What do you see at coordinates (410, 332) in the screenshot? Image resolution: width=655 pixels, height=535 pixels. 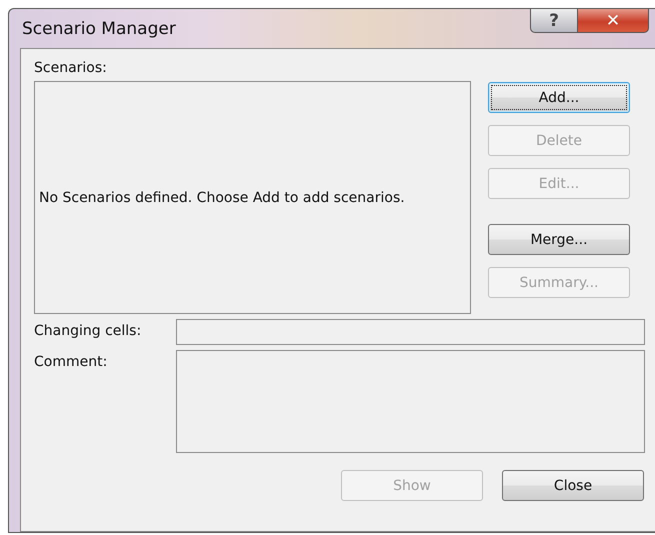 I see `input-field` at bounding box center [410, 332].